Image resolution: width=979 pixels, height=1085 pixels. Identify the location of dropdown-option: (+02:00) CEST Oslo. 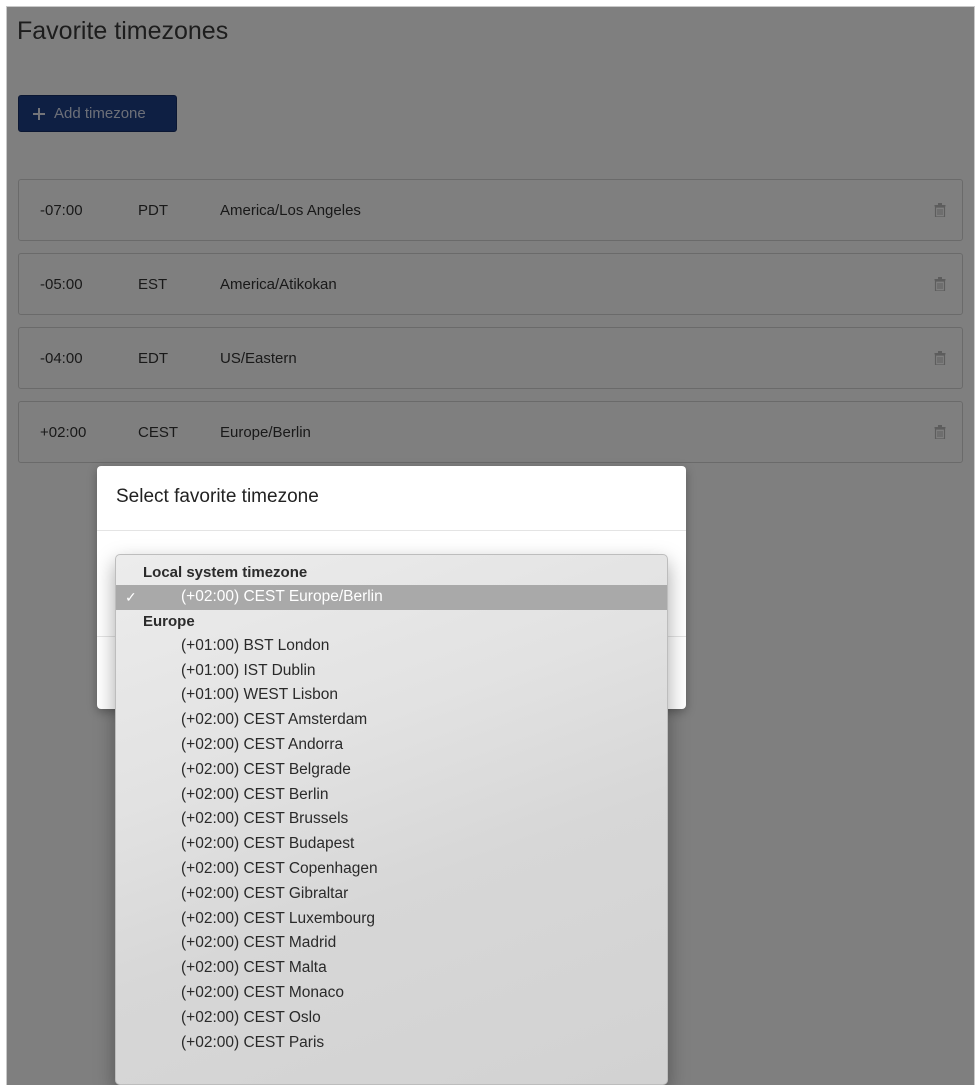
(391, 1018).